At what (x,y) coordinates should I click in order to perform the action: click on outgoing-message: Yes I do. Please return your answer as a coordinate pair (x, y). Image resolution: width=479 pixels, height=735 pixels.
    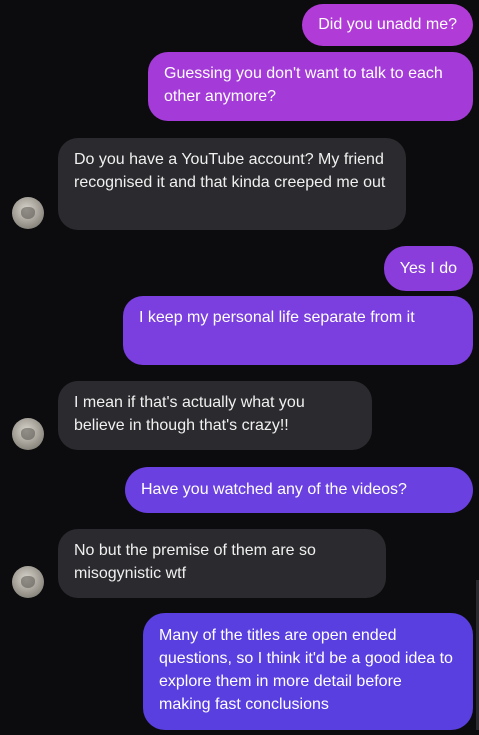
    Looking at the image, I should click on (428, 268).